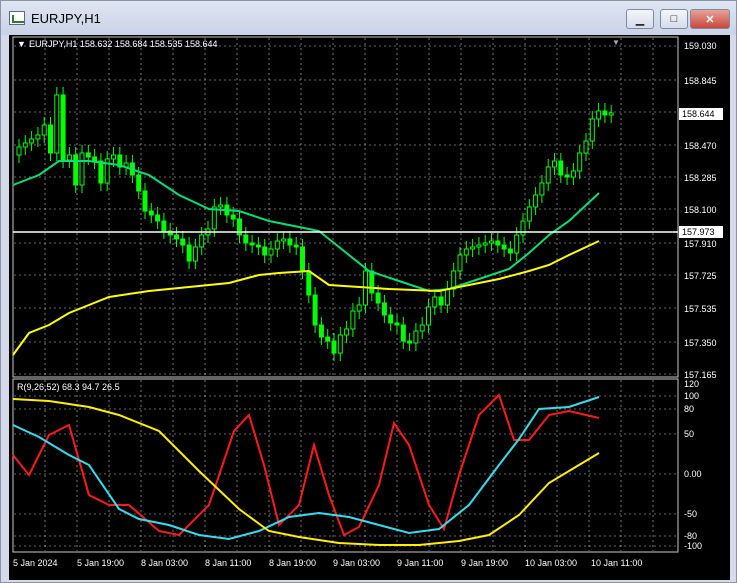 This screenshot has width=737, height=583. What do you see at coordinates (100, 563) in the screenshot?
I see `time-label: 5 Jan 19:00` at bounding box center [100, 563].